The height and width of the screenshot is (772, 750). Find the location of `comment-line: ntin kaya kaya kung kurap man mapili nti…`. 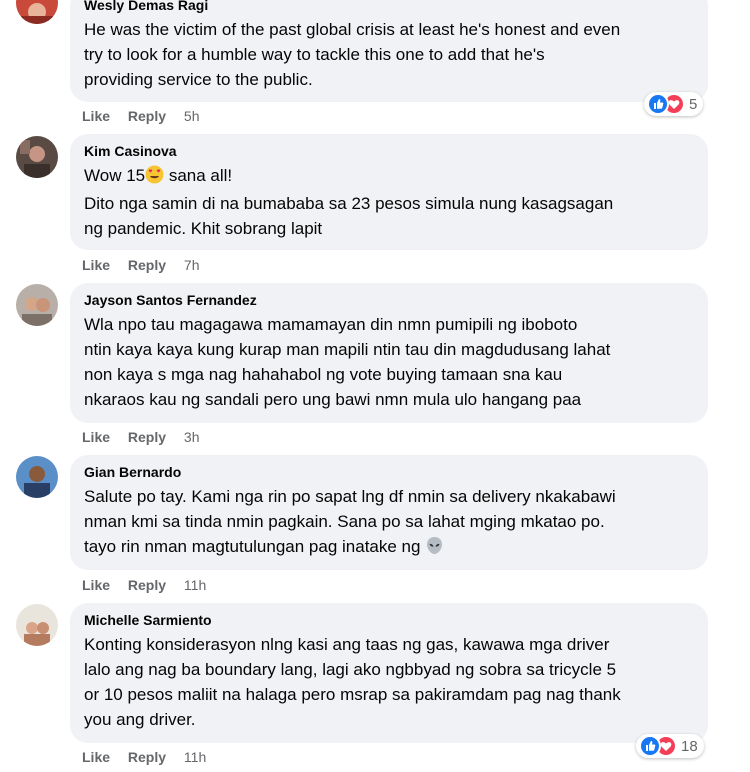

comment-line: ntin kaya kaya kung kurap man mapili nti… is located at coordinates (347, 349).